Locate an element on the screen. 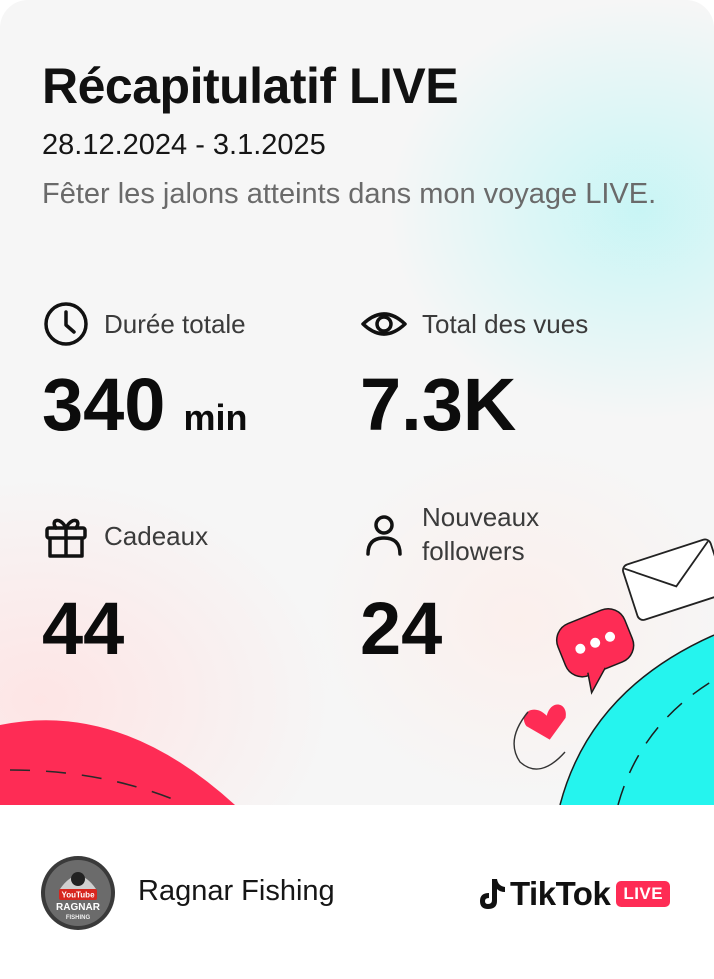 The height and width of the screenshot is (979, 714). stat-views-header: Total des vues is located at coordinates (474, 324).